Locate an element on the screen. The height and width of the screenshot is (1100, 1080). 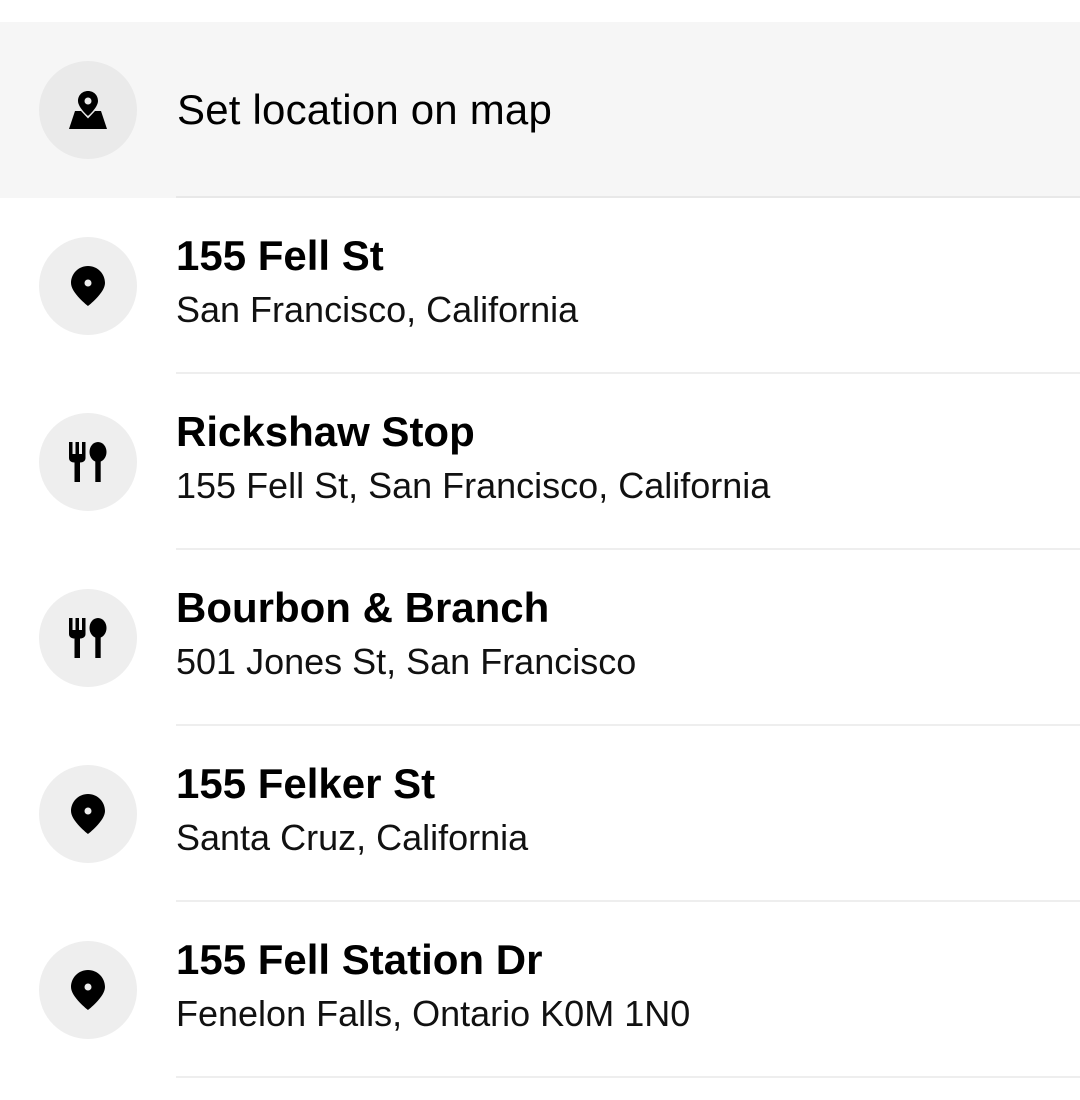
map-pin-icon-circle is located at coordinates (88, 110).